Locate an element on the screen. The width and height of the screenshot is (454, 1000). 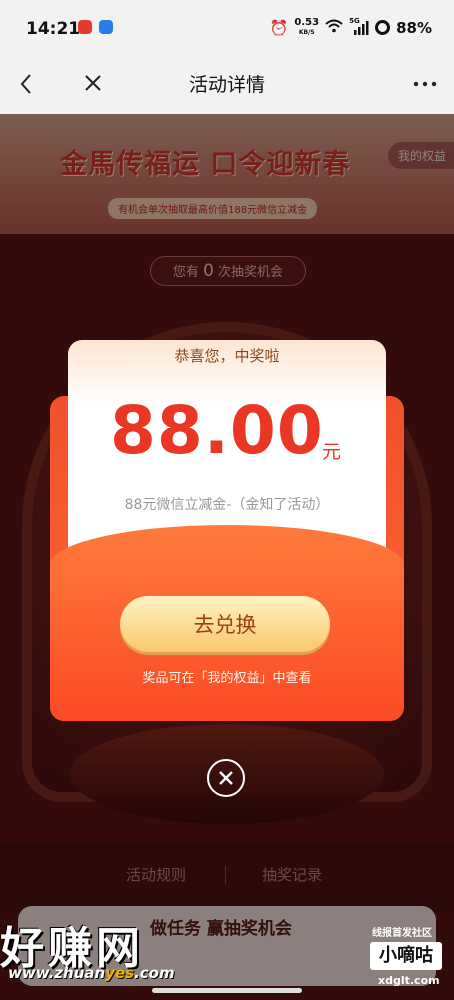
watermark2-url: xdglt.com is located at coordinates (409, 980).